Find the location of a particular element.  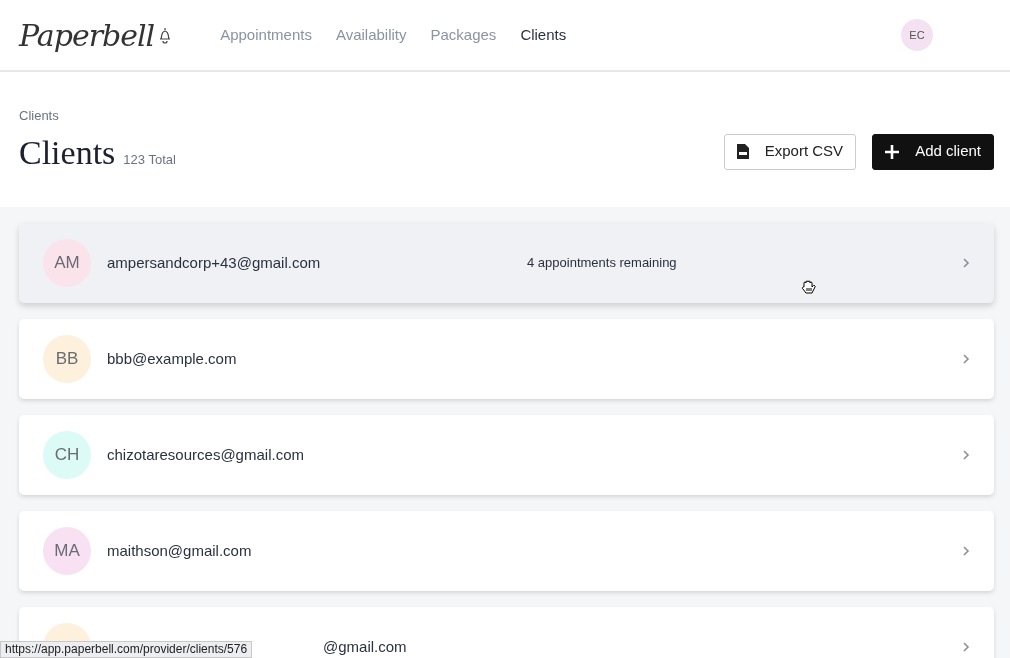

status-url: https://app.paperbell.com/provider/clients/576 is located at coordinates (126, 649).